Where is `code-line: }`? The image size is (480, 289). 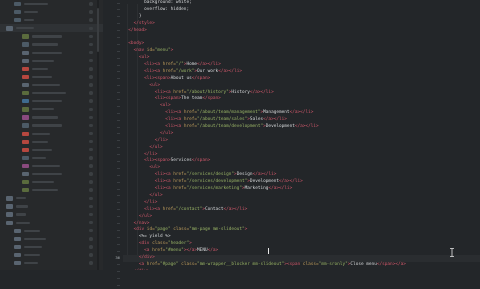 code-line: } is located at coordinates (301, 17).